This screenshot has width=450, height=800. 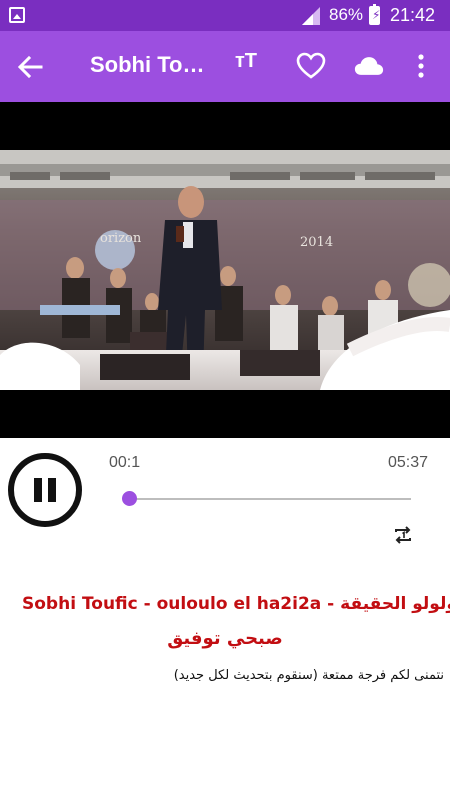 I want to click on signal-icon, so click(x=311, y=16).